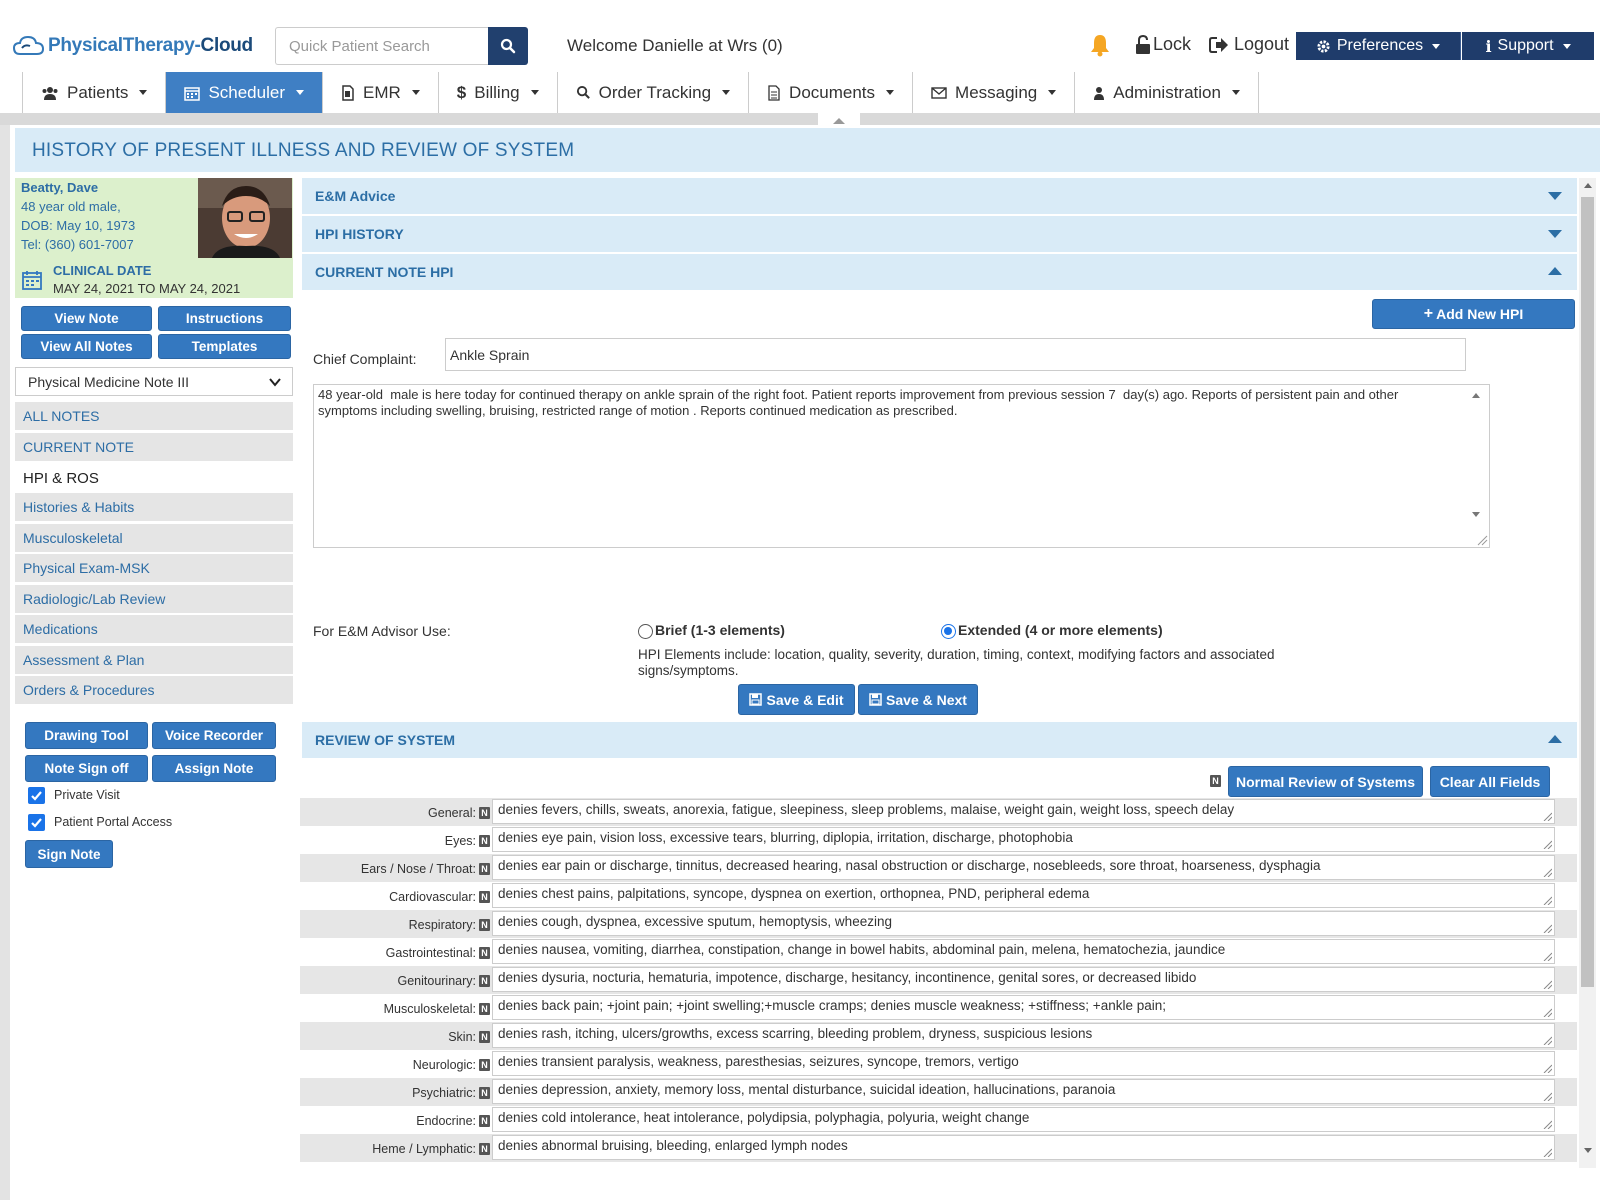 This screenshot has width=1600, height=1200. What do you see at coordinates (839, 119) in the screenshot?
I see `nav-collapse-toggle` at bounding box center [839, 119].